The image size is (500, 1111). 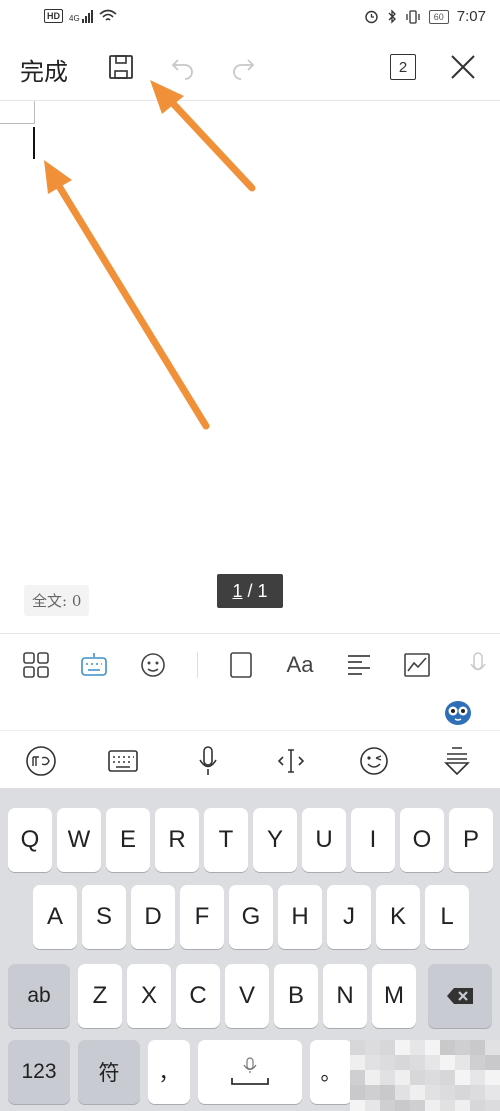 What do you see at coordinates (394, 996) in the screenshot?
I see `key-m: M` at bounding box center [394, 996].